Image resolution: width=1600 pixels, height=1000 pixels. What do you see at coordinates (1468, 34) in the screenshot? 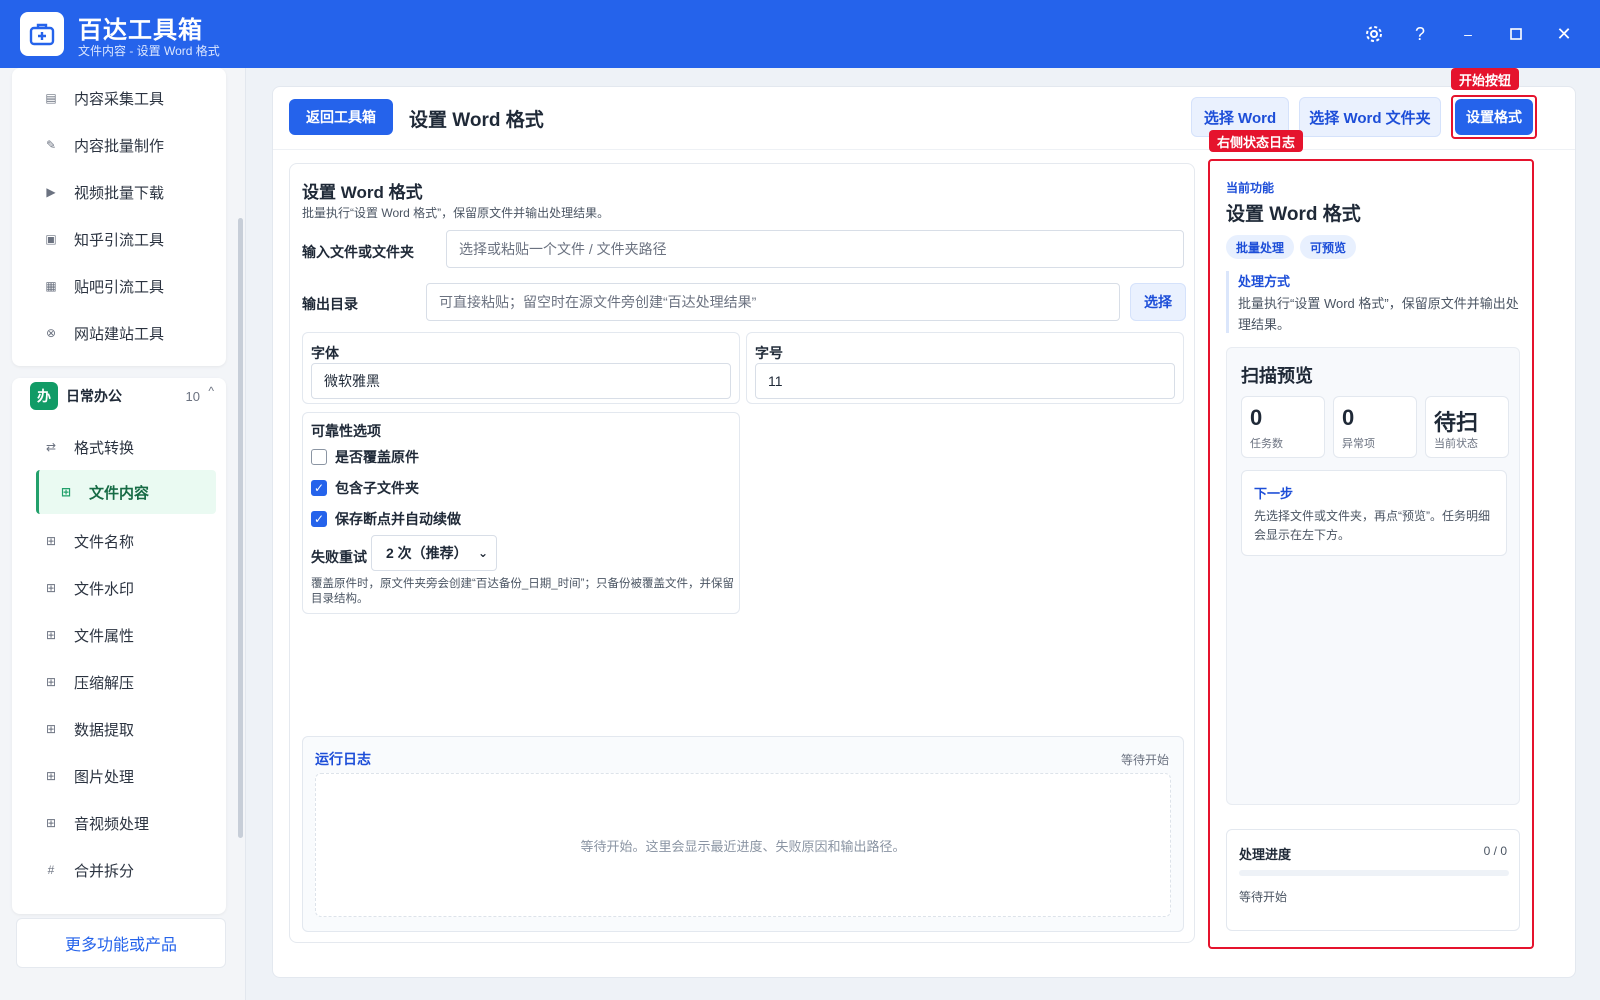
I see `minimize-icon: –` at bounding box center [1468, 34].